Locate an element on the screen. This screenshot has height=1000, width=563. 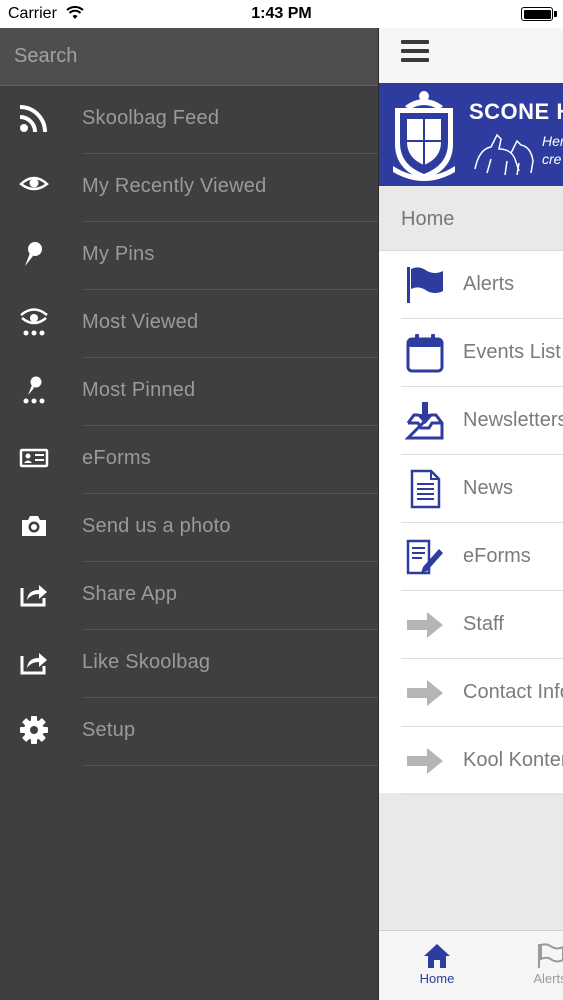
menu-item-share-app: Share App is located at coordinates (189, 596).